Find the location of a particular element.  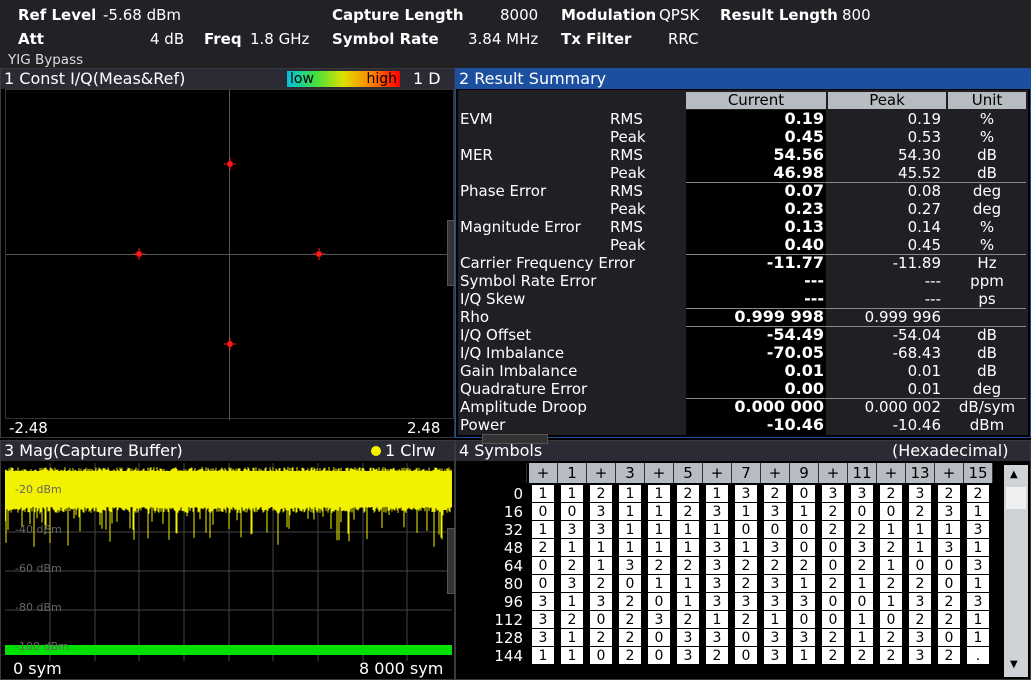

result-peak: 0.45 is located at coordinates (924, 245).